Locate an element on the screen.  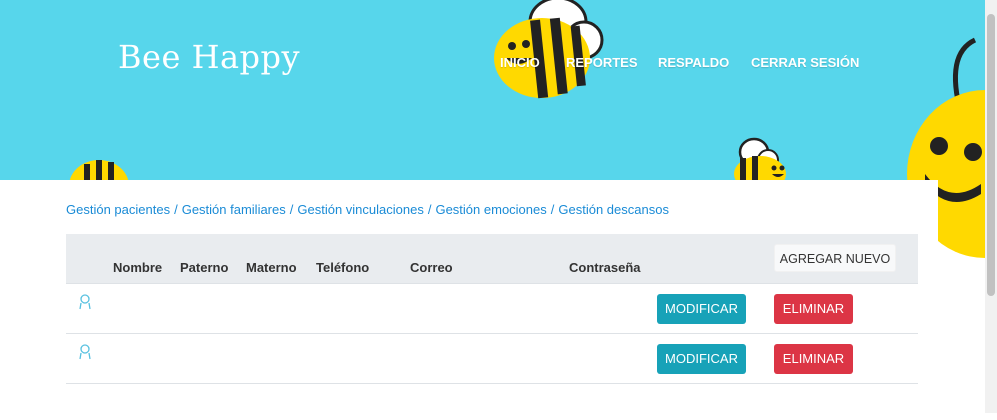
column-header-paterno: Paterno is located at coordinates (204, 267).